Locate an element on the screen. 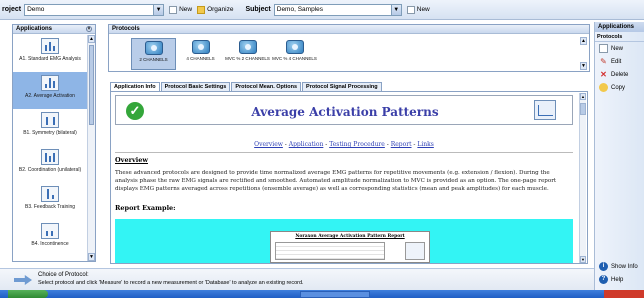 The height and width of the screenshot is (298, 644). protocols-scrollbar: ▲ ▼ is located at coordinates (583, 53).